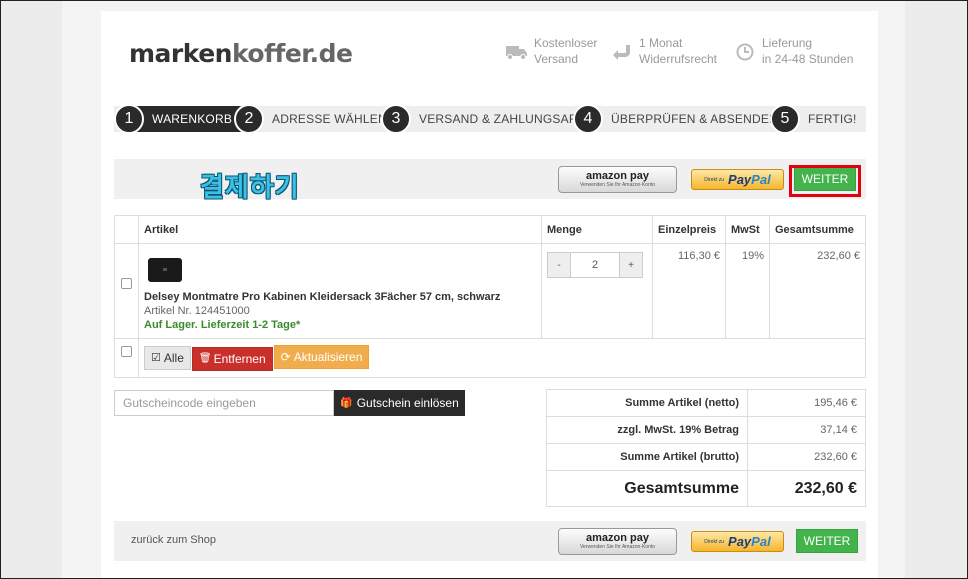 This screenshot has height=579, width=968. Describe the element at coordinates (126, 283) in the screenshot. I see `item-checkbox` at that location.